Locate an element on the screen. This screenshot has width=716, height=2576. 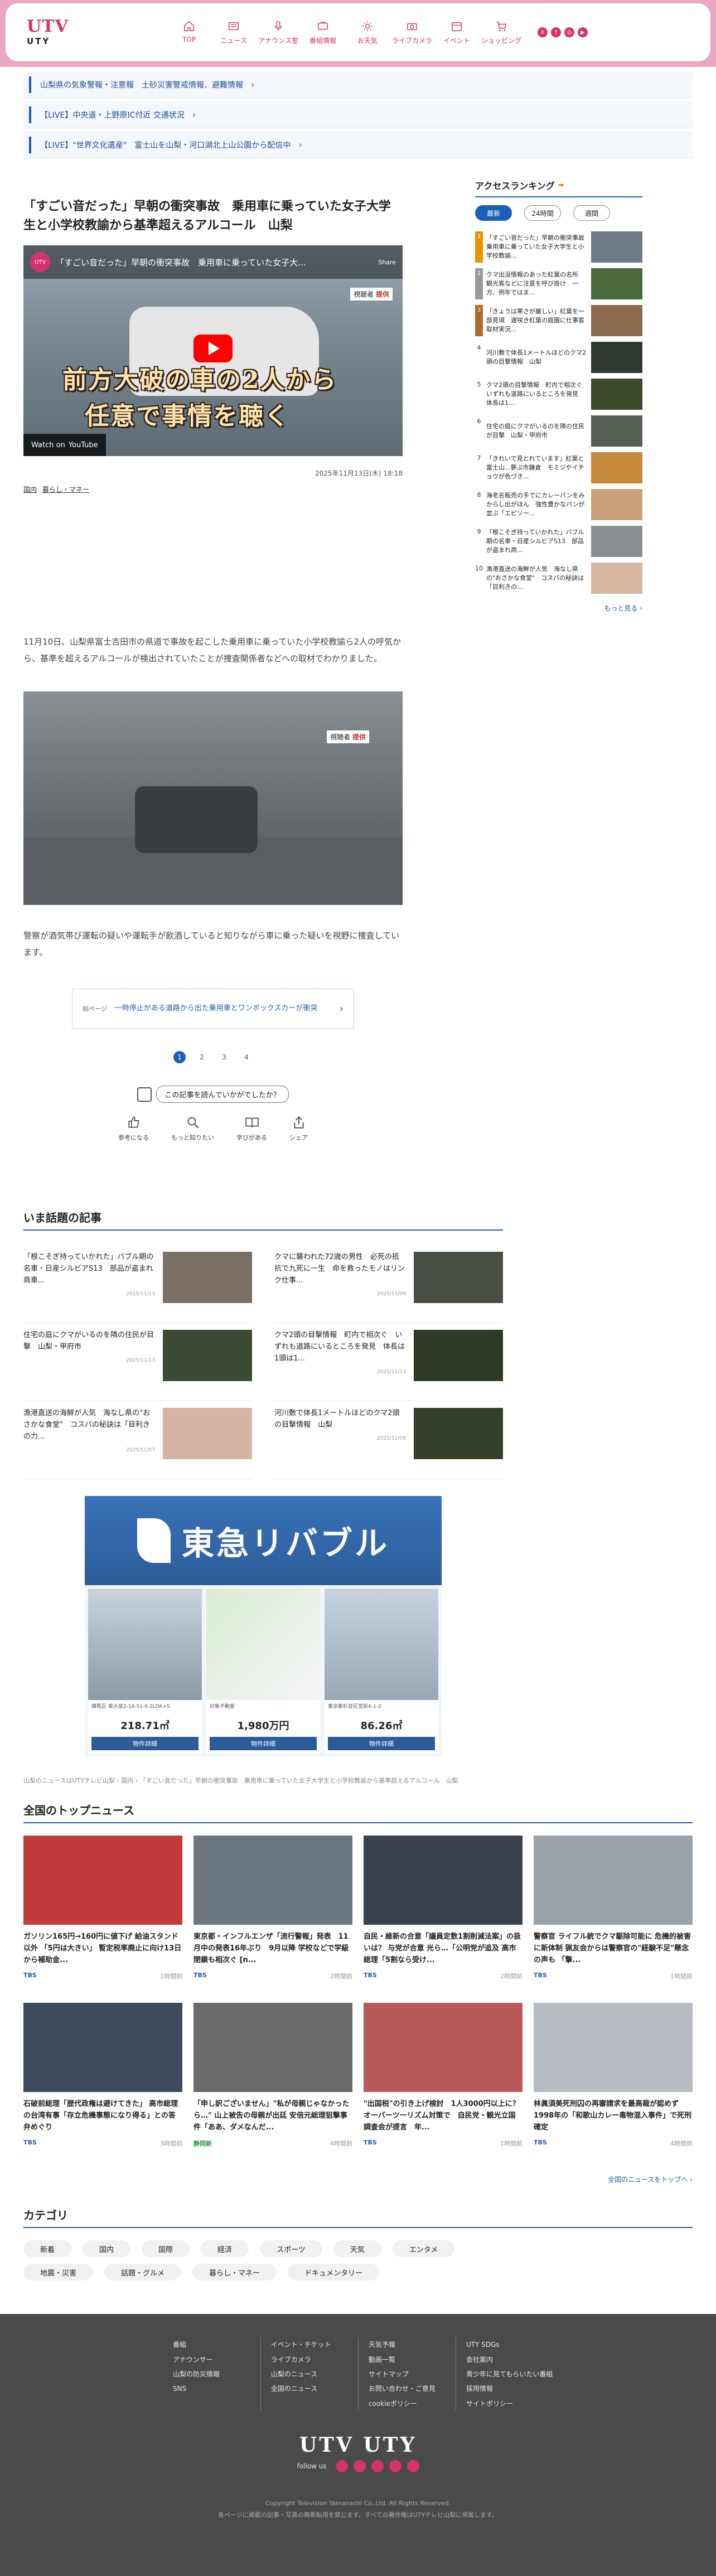
footer-link: 山梨の防災情報 is located at coordinates (216, 2374).